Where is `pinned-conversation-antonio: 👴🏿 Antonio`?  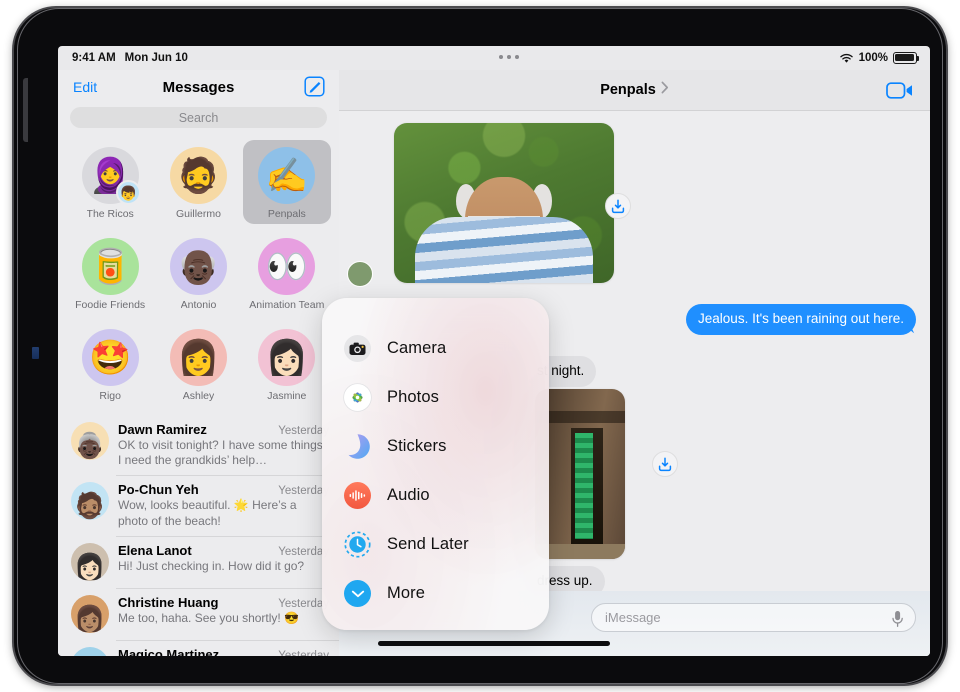
pinned-conversation-antonio: 👴🏿 Antonio is located at coordinates (198, 273).